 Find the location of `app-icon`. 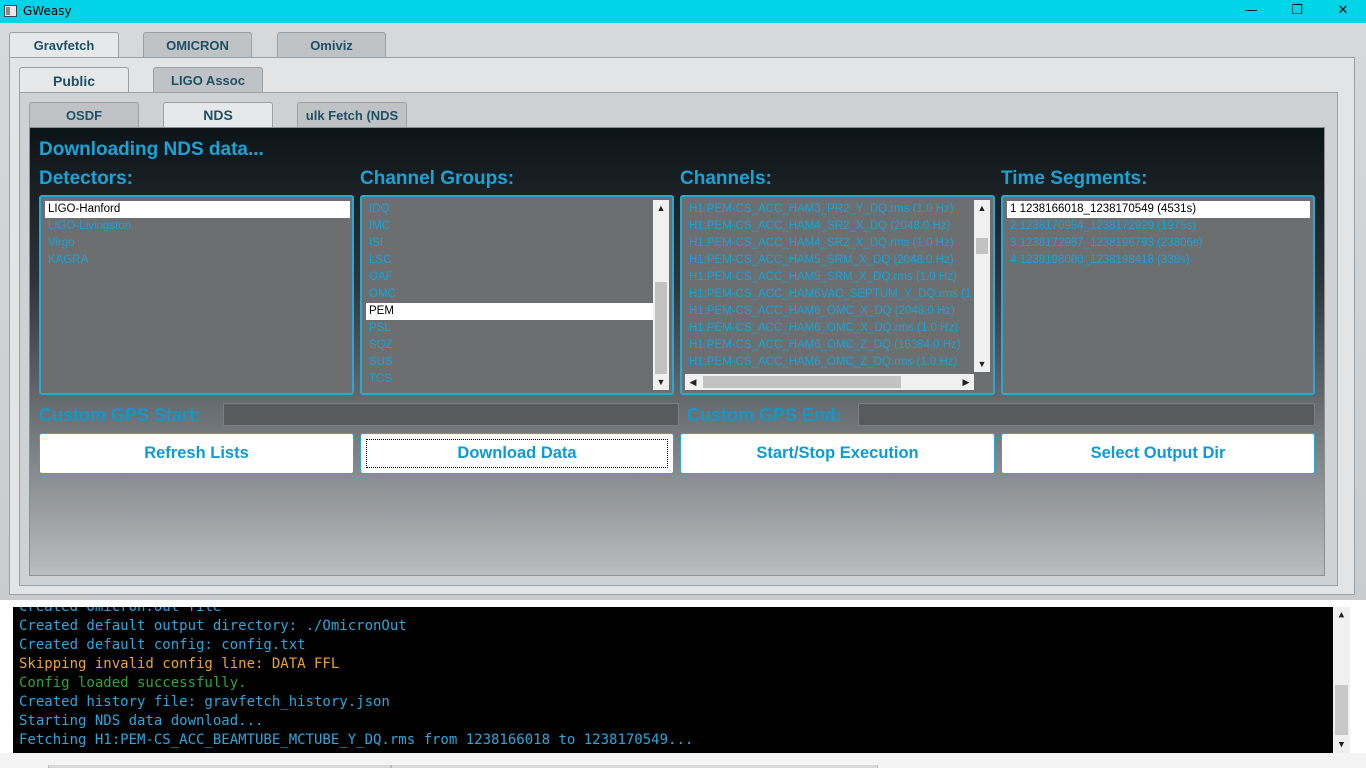

app-icon is located at coordinates (10, 11).